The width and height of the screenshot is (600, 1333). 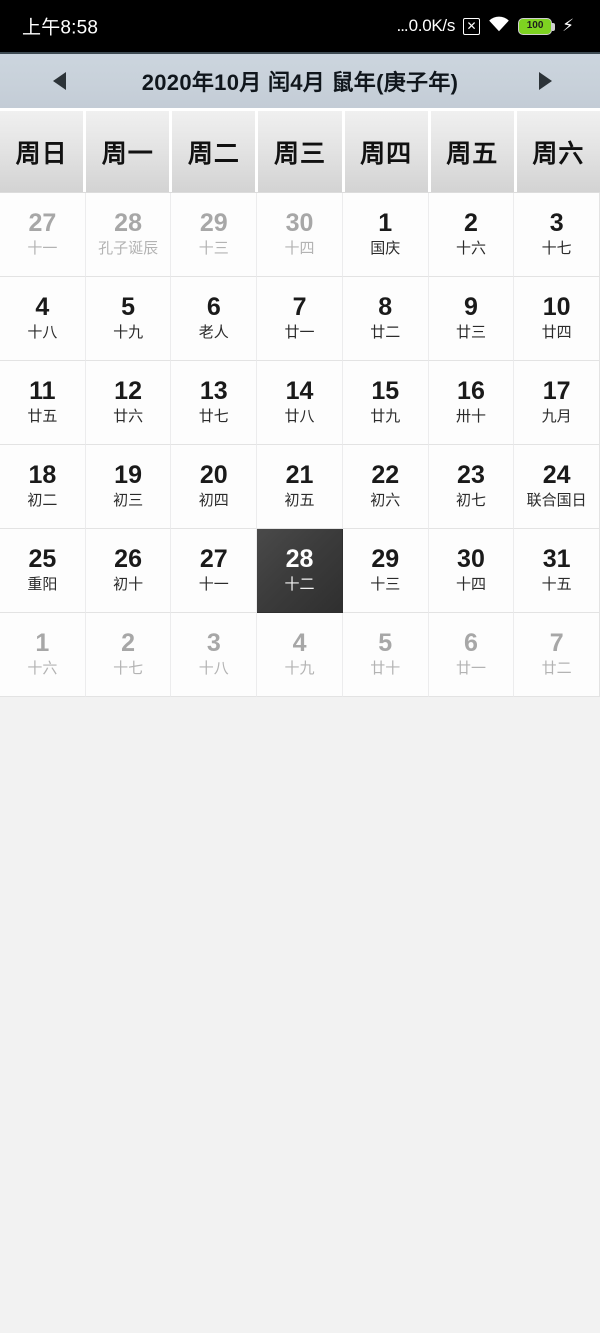 What do you see at coordinates (128, 249) in the screenshot?
I see `lunar-label: 孔子诞辰` at bounding box center [128, 249].